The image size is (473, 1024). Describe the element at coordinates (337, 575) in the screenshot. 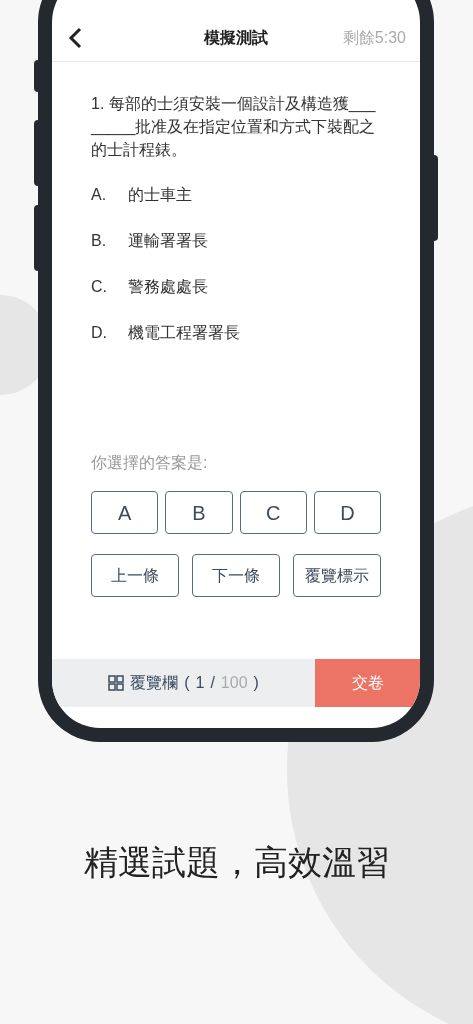

I see `nav-button: 覆覽標示` at that location.